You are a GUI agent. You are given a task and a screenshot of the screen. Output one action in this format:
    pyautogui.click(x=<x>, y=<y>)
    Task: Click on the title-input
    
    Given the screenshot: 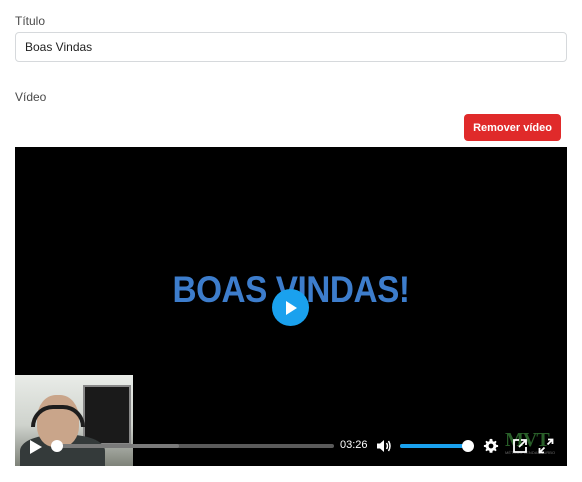 What is the action you would take?
    pyautogui.click(x=291, y=47)
    